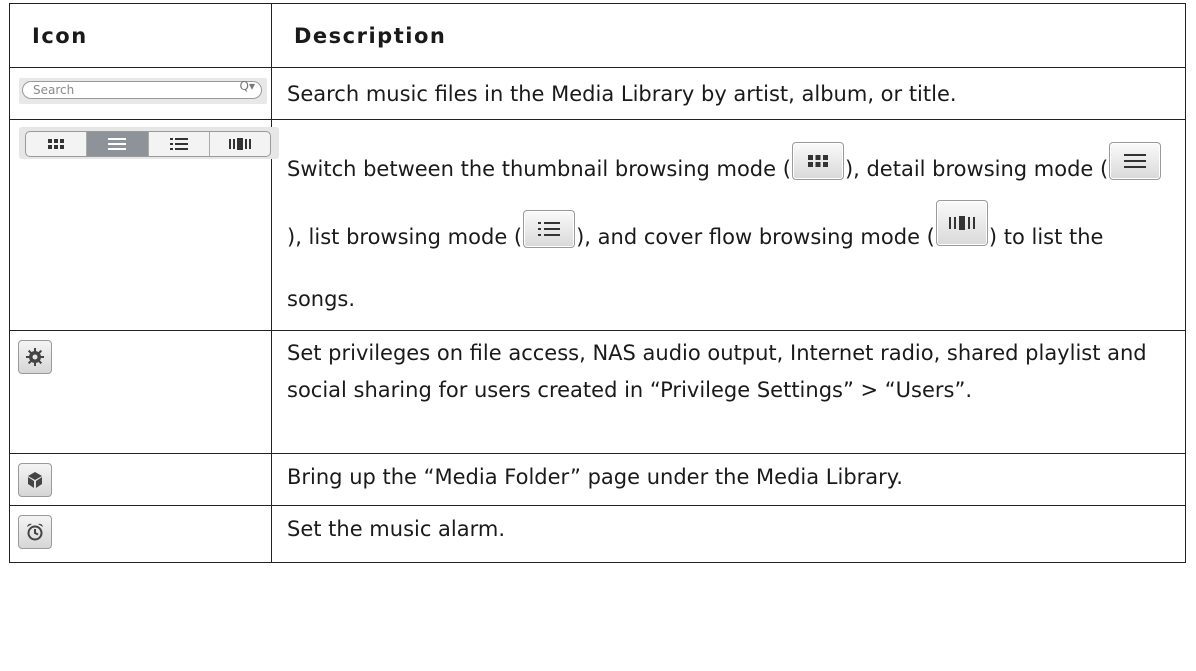  I want to click on alarm-clock-icon, so click(35, 532).